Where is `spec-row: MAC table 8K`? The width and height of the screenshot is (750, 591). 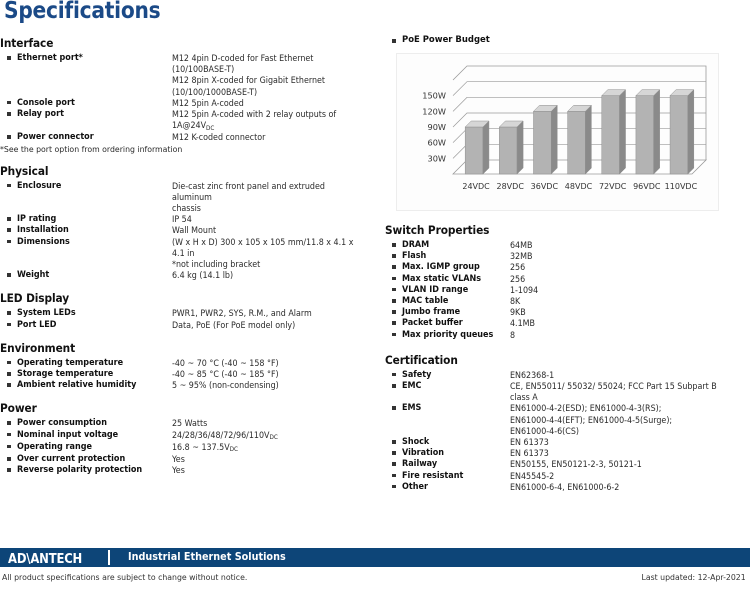
spec-row: MAC table 8K is located at coordinates (567, 301).